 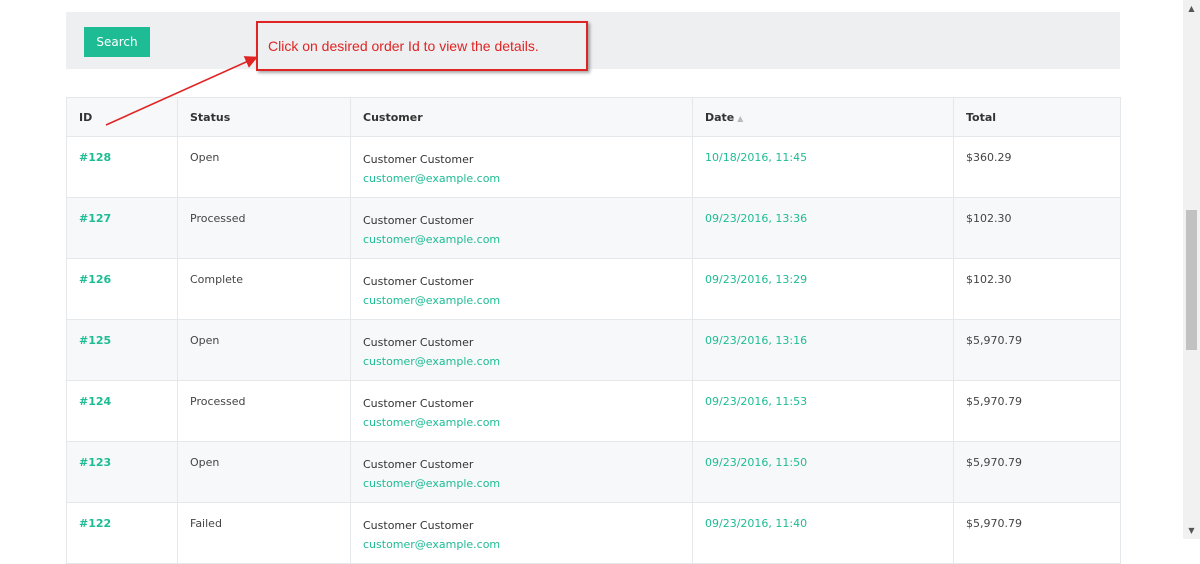 I want to click on cell-id: #127, so click(x=122, y=228).